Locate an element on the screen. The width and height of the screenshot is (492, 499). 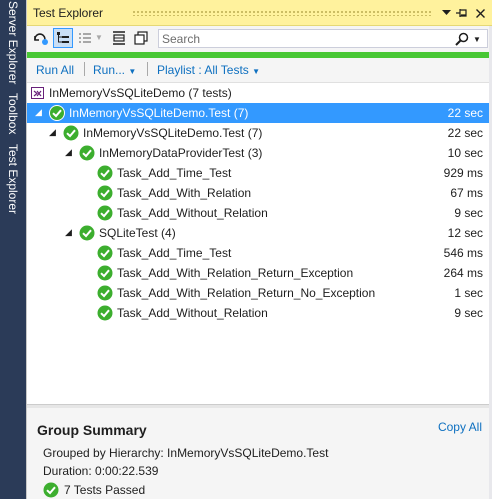
side-tab-test-explorer: Test Explorer is located at coordinates (13, 179).